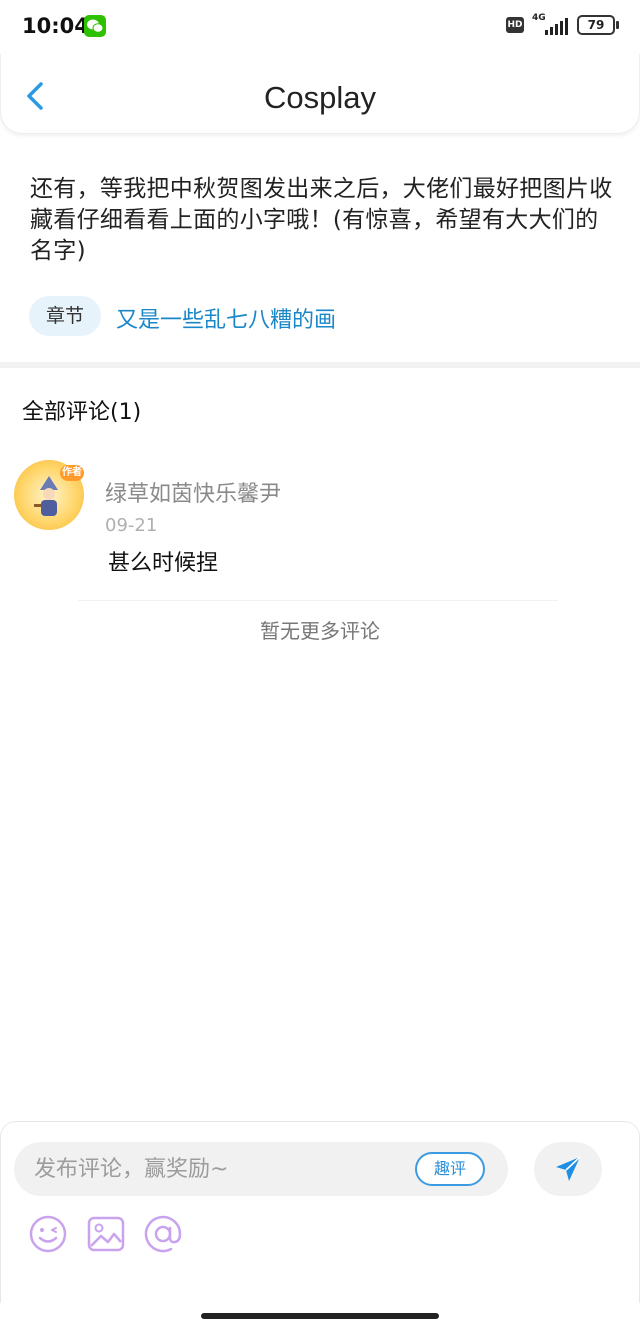 This screenshot has width=640, height=1330. What do you see at coordinates (320, 365) in the screenshot?
I see `section-divider` at bounding box center [320, 365].